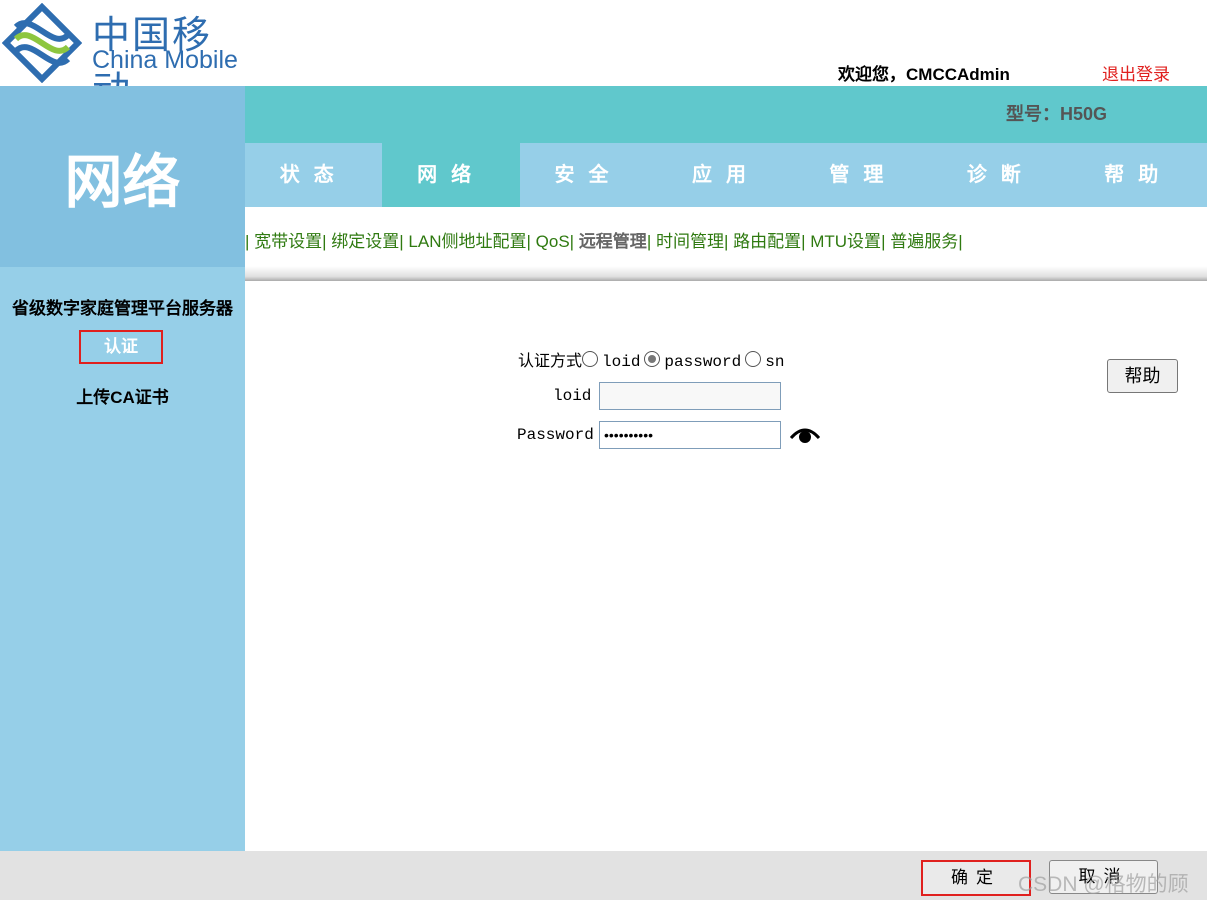  I want to click on subnav-route: 路由配置, so click(767, 241).